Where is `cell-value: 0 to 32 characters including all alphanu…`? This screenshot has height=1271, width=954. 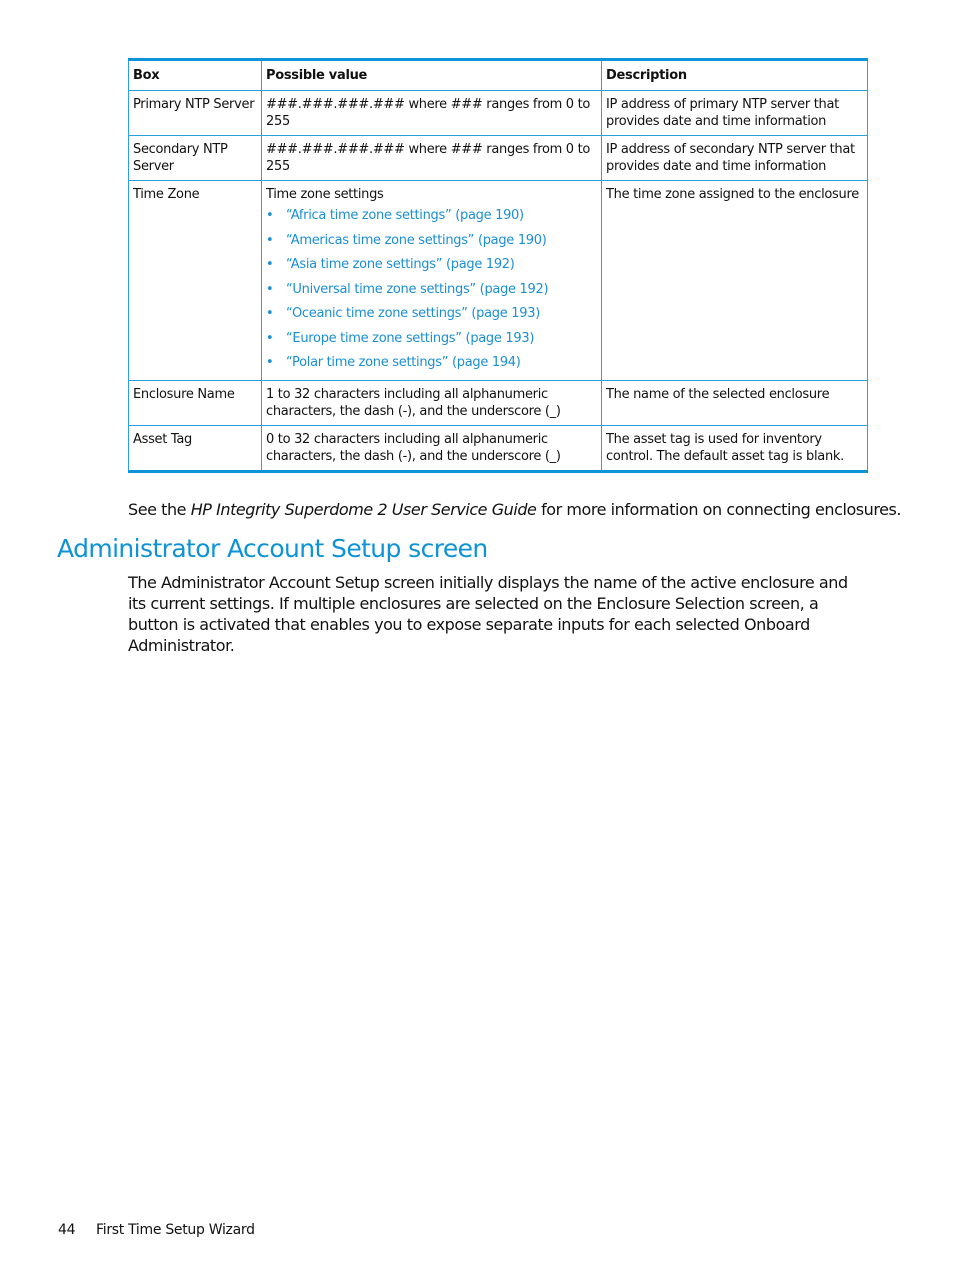
cell-value: 0 to 32 characters including all alphanu… is located at coordinates (431, 448).